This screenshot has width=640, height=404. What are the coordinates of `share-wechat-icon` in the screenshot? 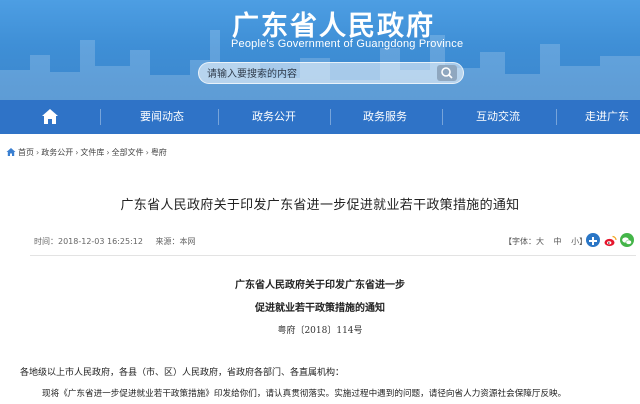 It's located at (627, 240).